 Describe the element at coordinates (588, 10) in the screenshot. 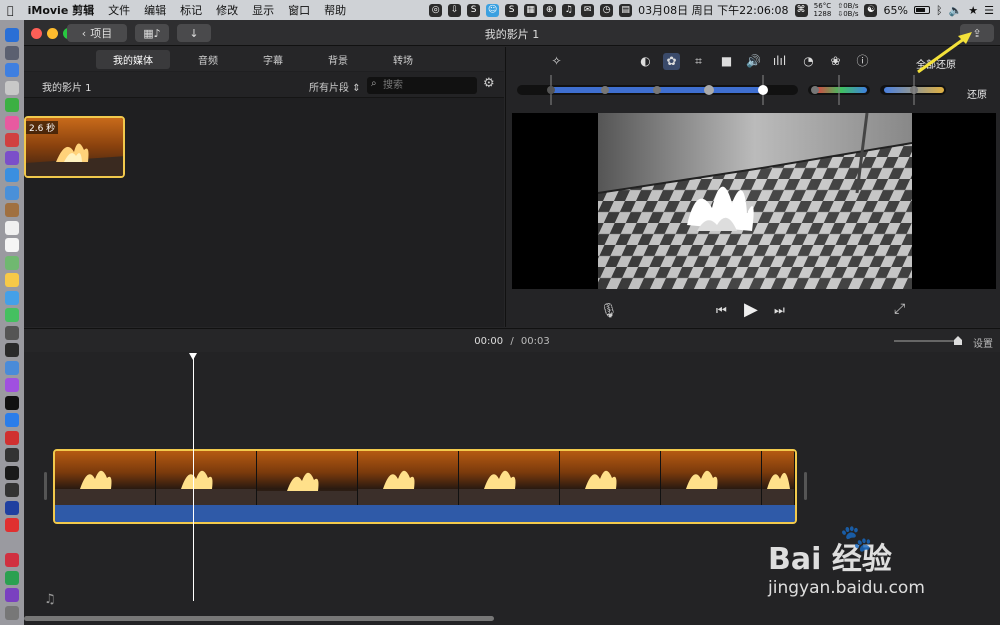

I see `tray-message-icon: ✉` at that location.